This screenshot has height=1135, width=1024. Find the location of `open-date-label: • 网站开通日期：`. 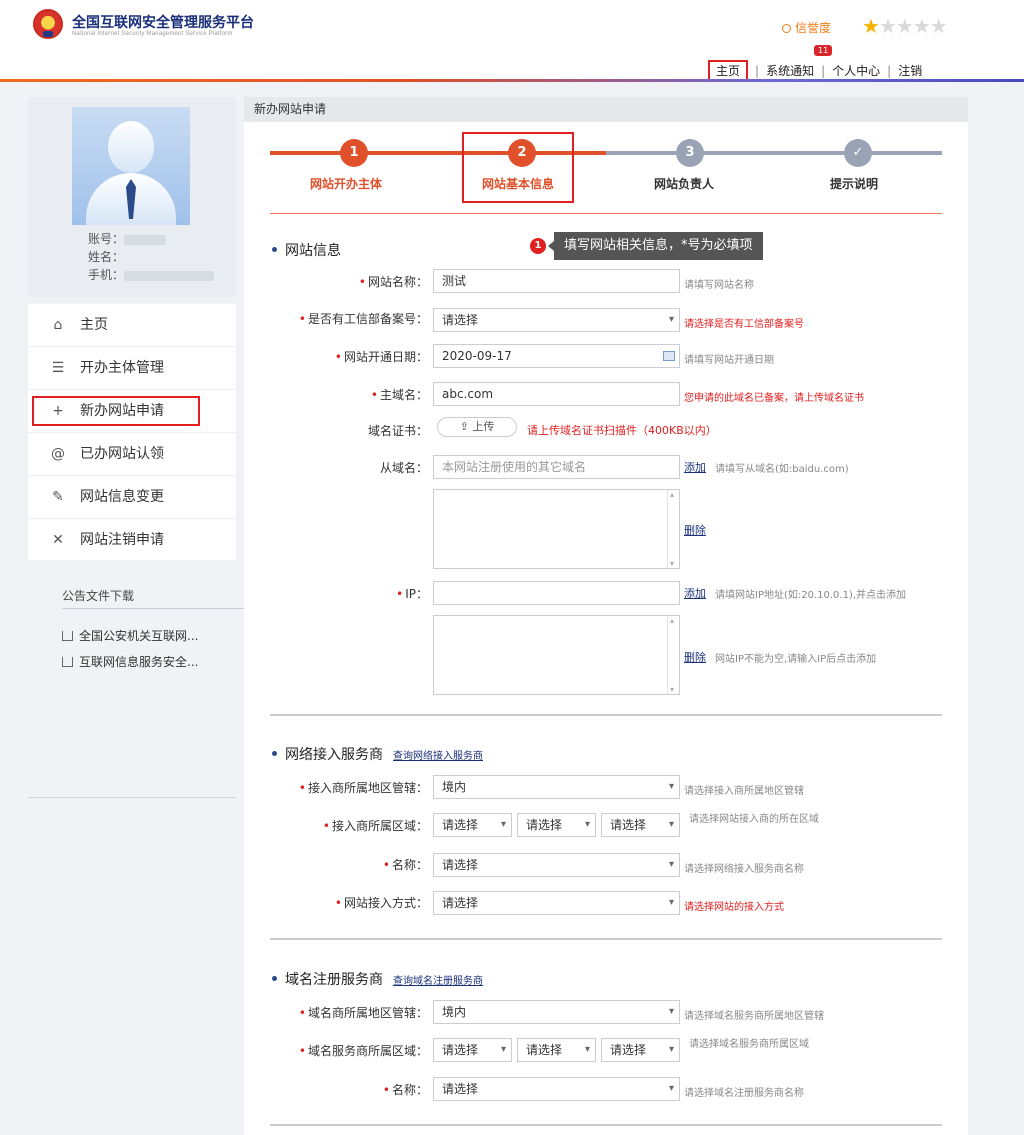

open-date-label: • 网站开通日期： is located at coordinates (381, 357).